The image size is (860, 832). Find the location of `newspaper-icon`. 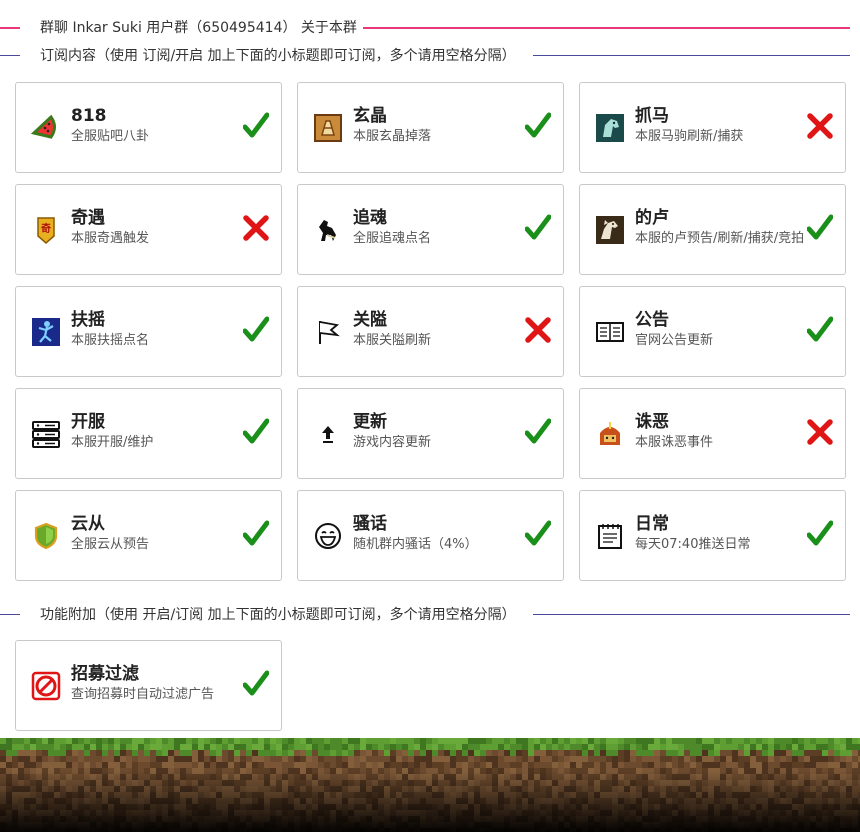

newspaper-icon is located at coordinates (610, 332).